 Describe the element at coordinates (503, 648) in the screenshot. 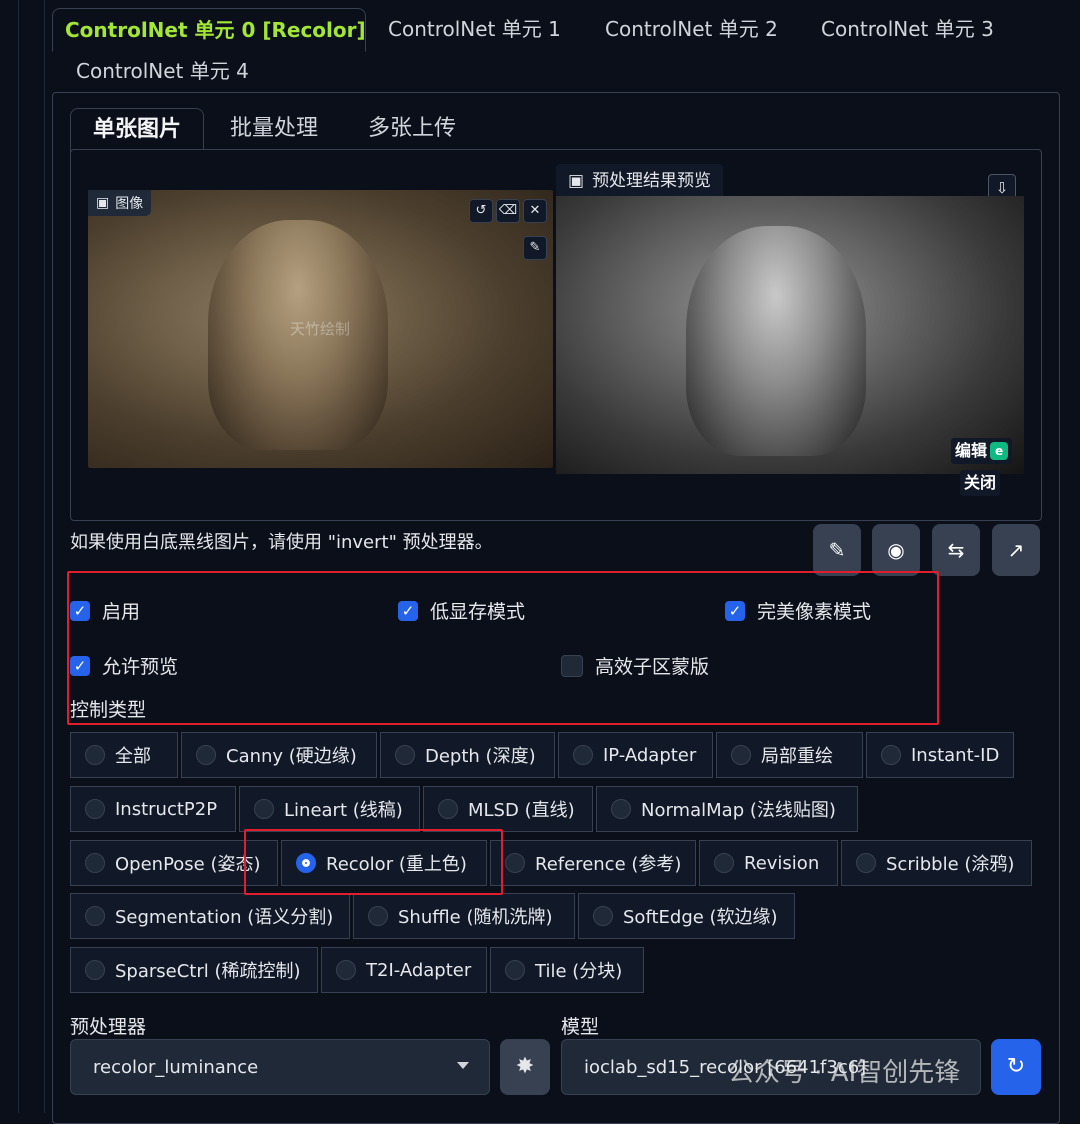

I see `annotation-box-options` at that location.